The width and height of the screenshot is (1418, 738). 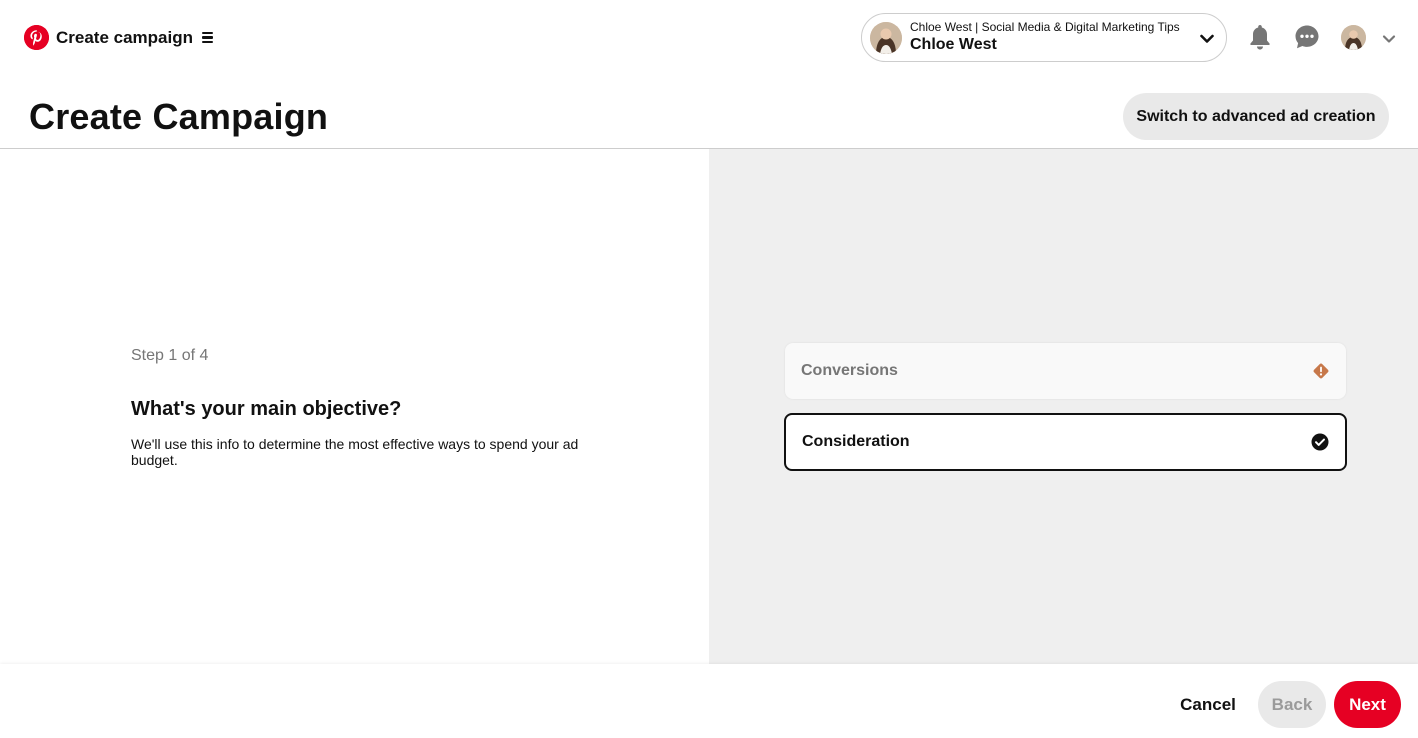 I want to click on chevron-down-icon, so click(x=1207, y=40).